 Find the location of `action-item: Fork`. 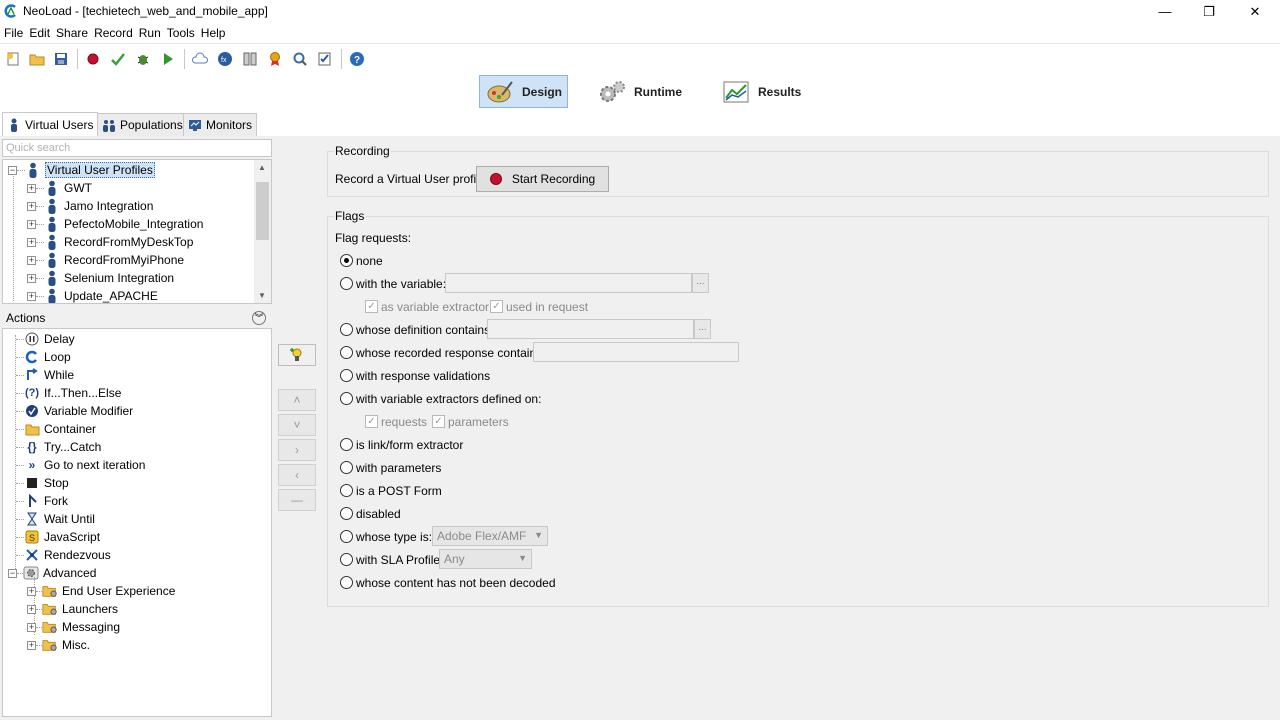

action-item: Fork is located at coordinates (42, 501).